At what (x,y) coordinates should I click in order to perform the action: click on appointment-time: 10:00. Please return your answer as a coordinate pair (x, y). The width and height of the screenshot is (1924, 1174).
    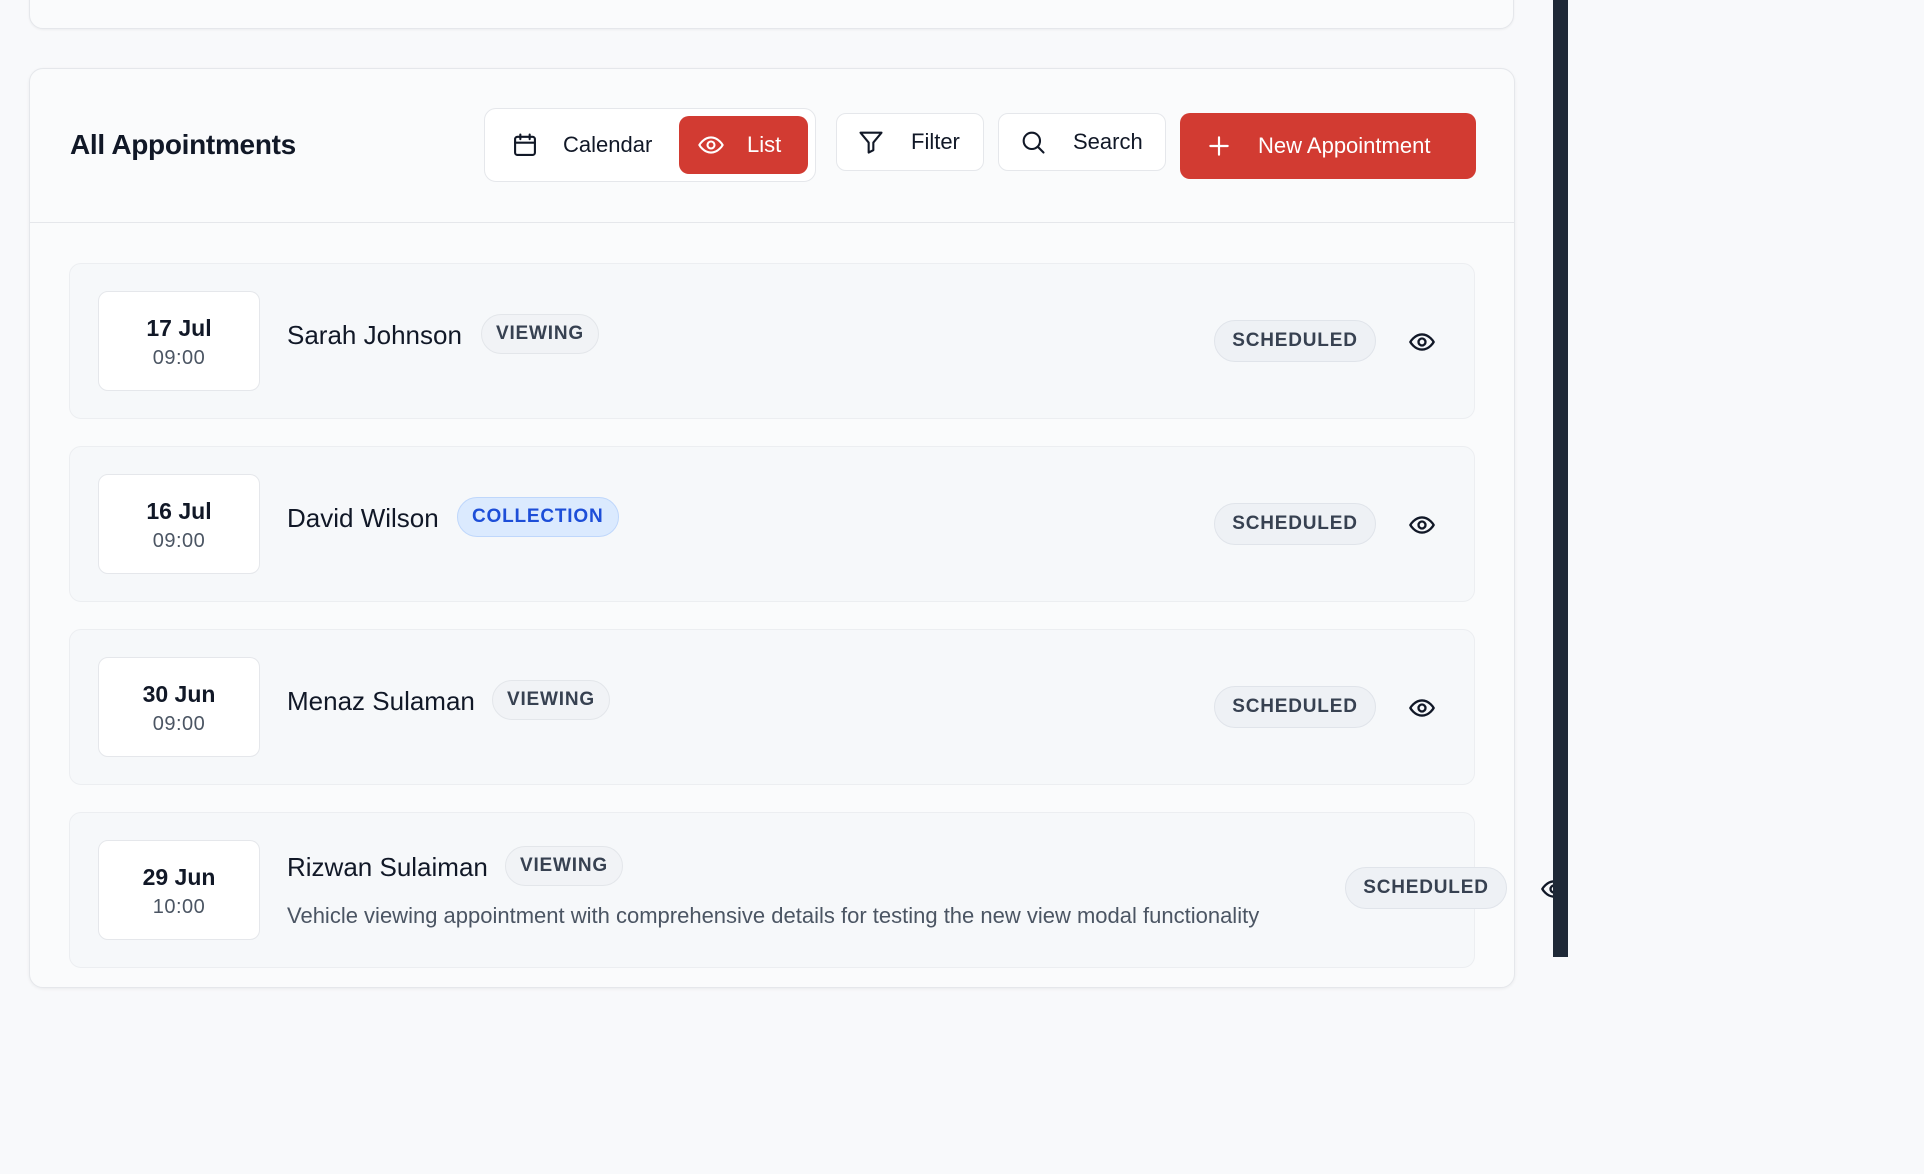
    Looking at the image, I should click on (179, 907).